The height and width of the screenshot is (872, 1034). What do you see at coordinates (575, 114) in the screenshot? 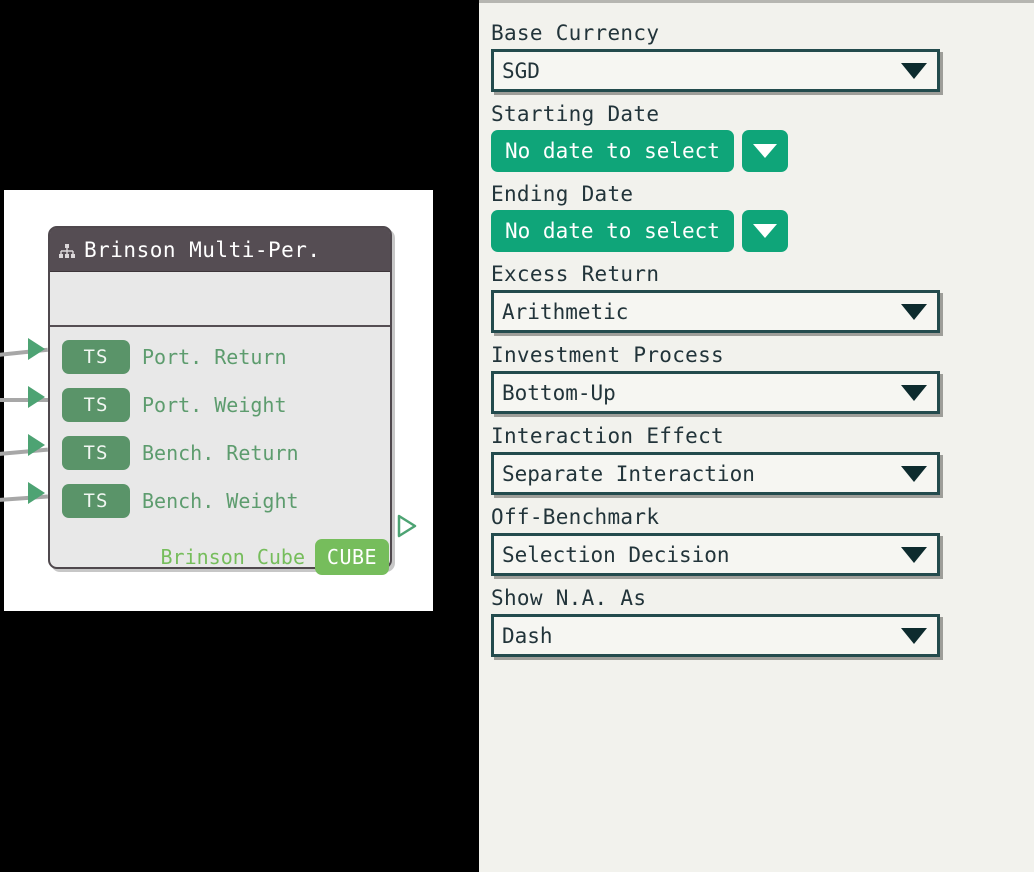
I see `field-label: Starting Date` at bounding box center [575, 114].